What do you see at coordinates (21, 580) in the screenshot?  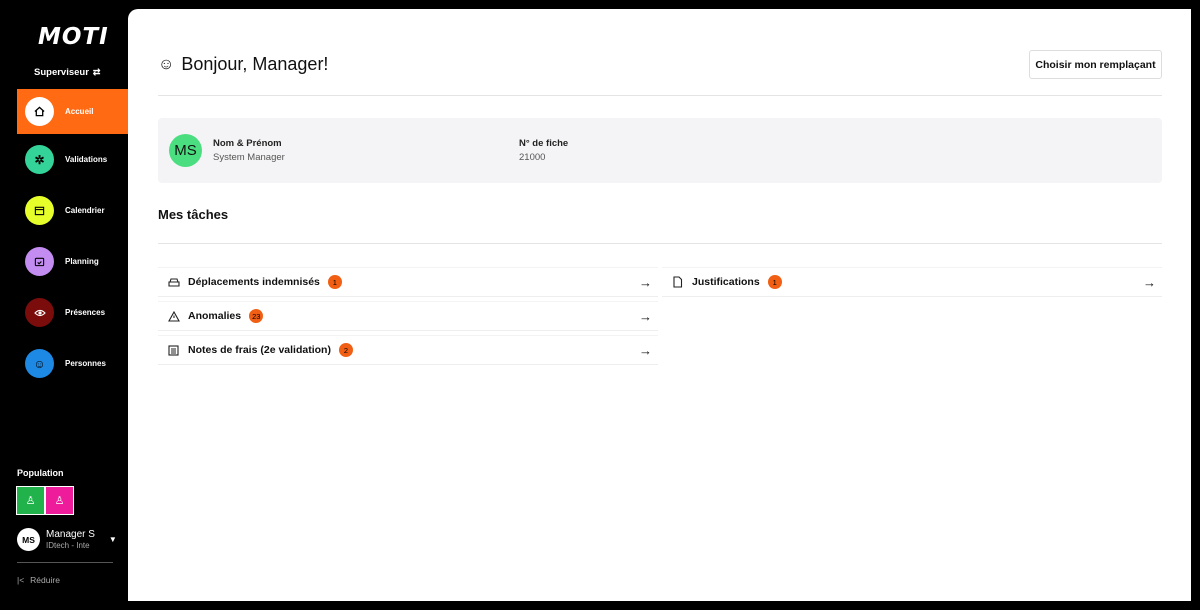 I see `collapse-icon: |<` at bounding box center [21, 580].